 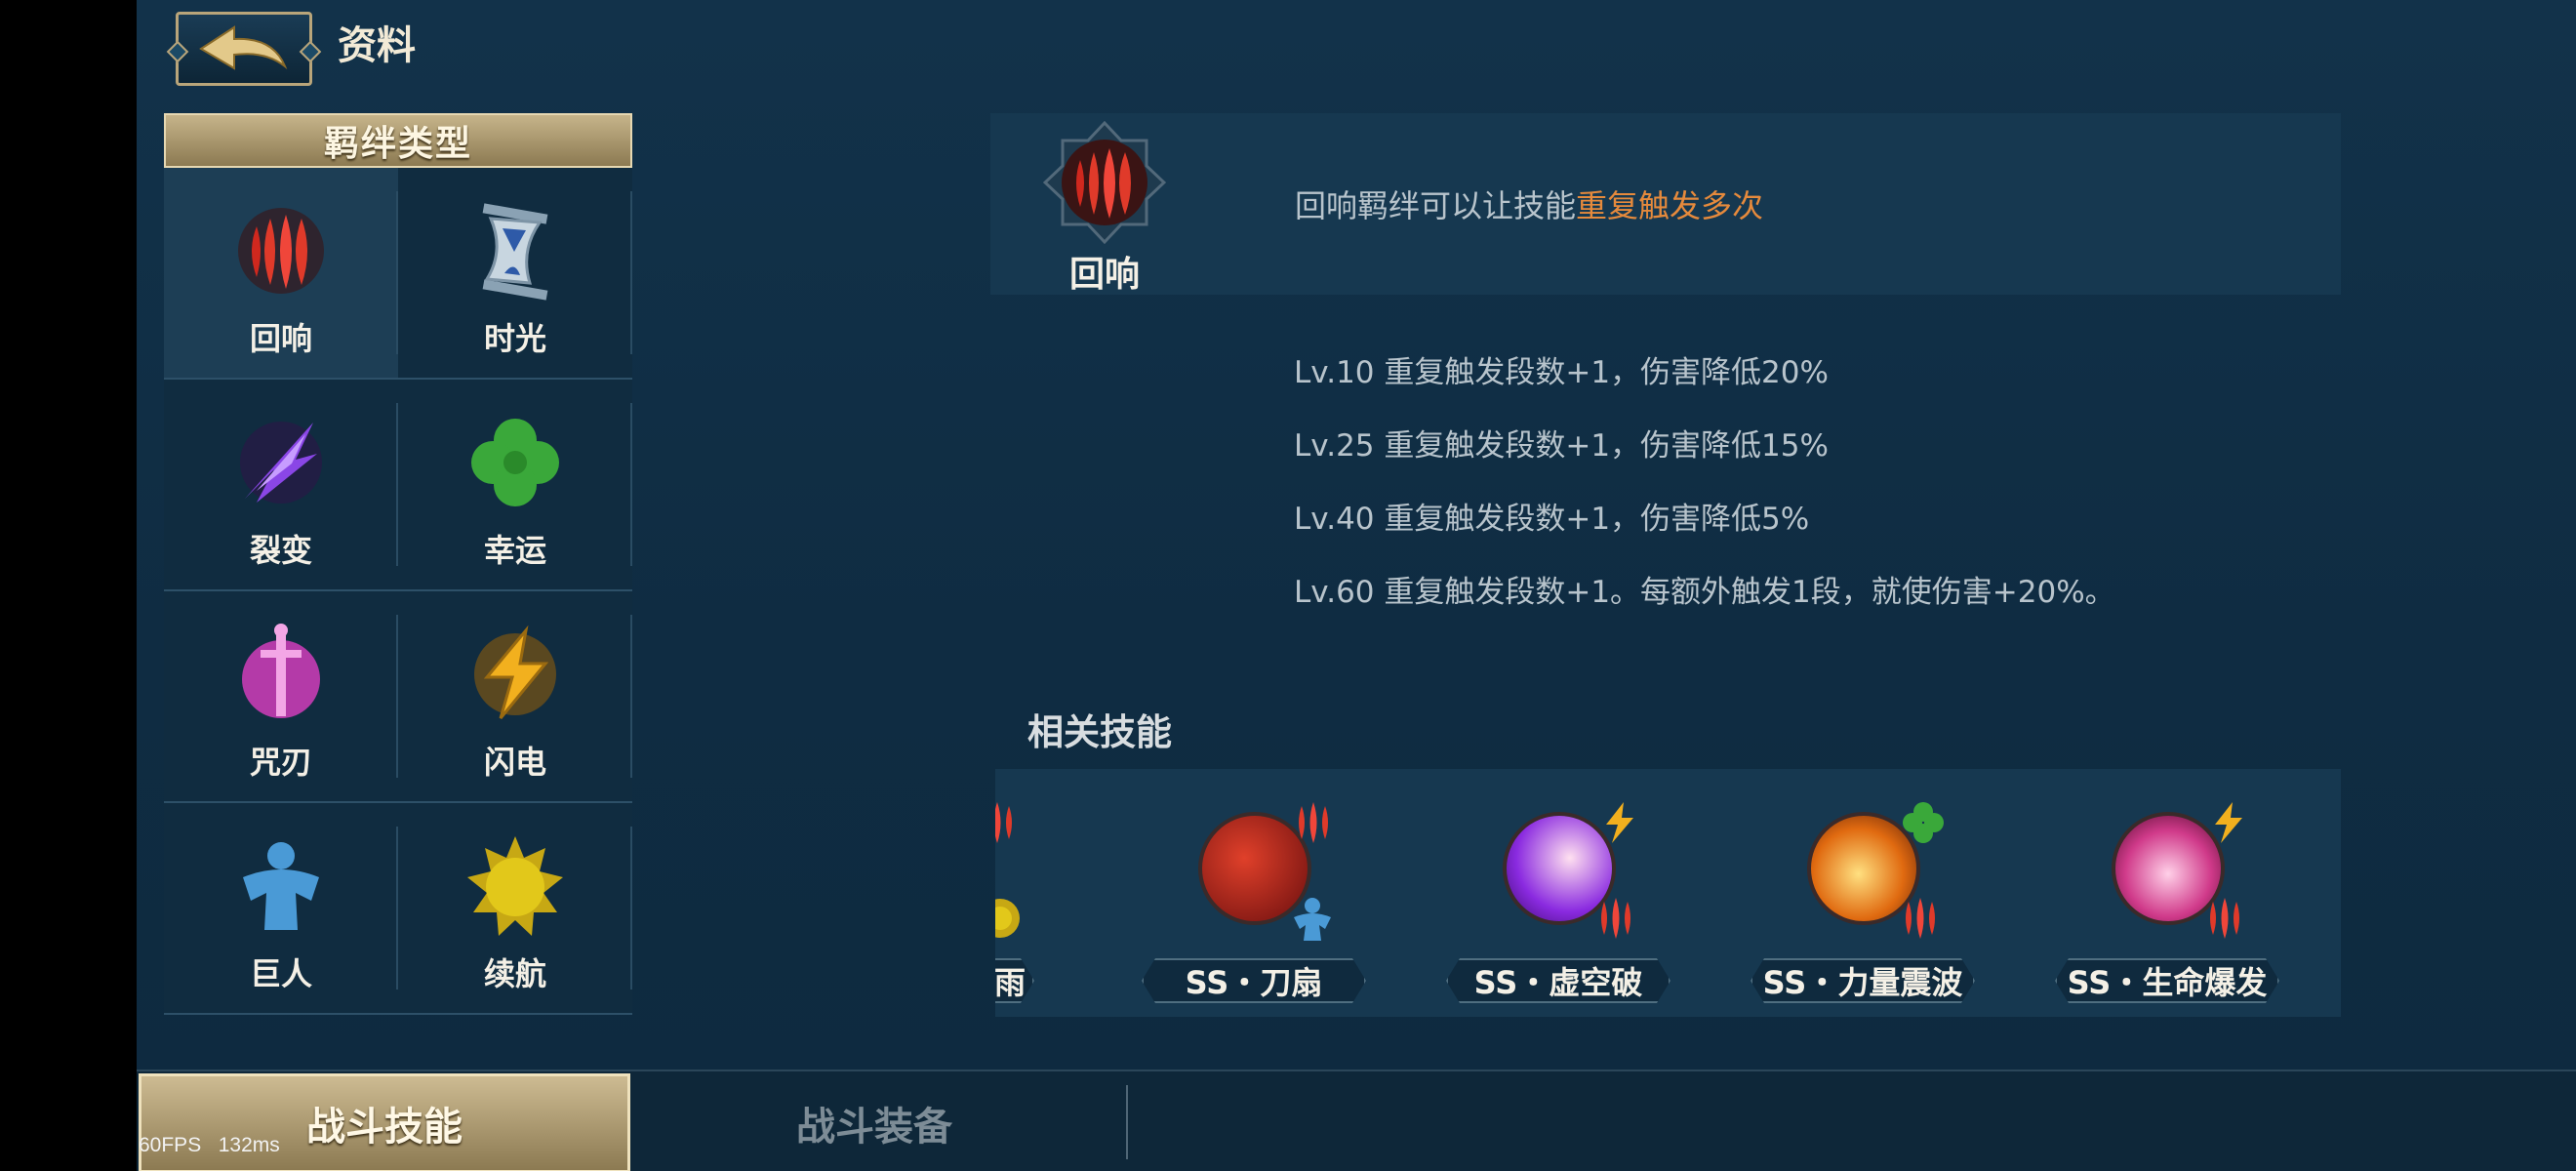 I want to click on category-label: 幸运, so click(x=514, y=550).